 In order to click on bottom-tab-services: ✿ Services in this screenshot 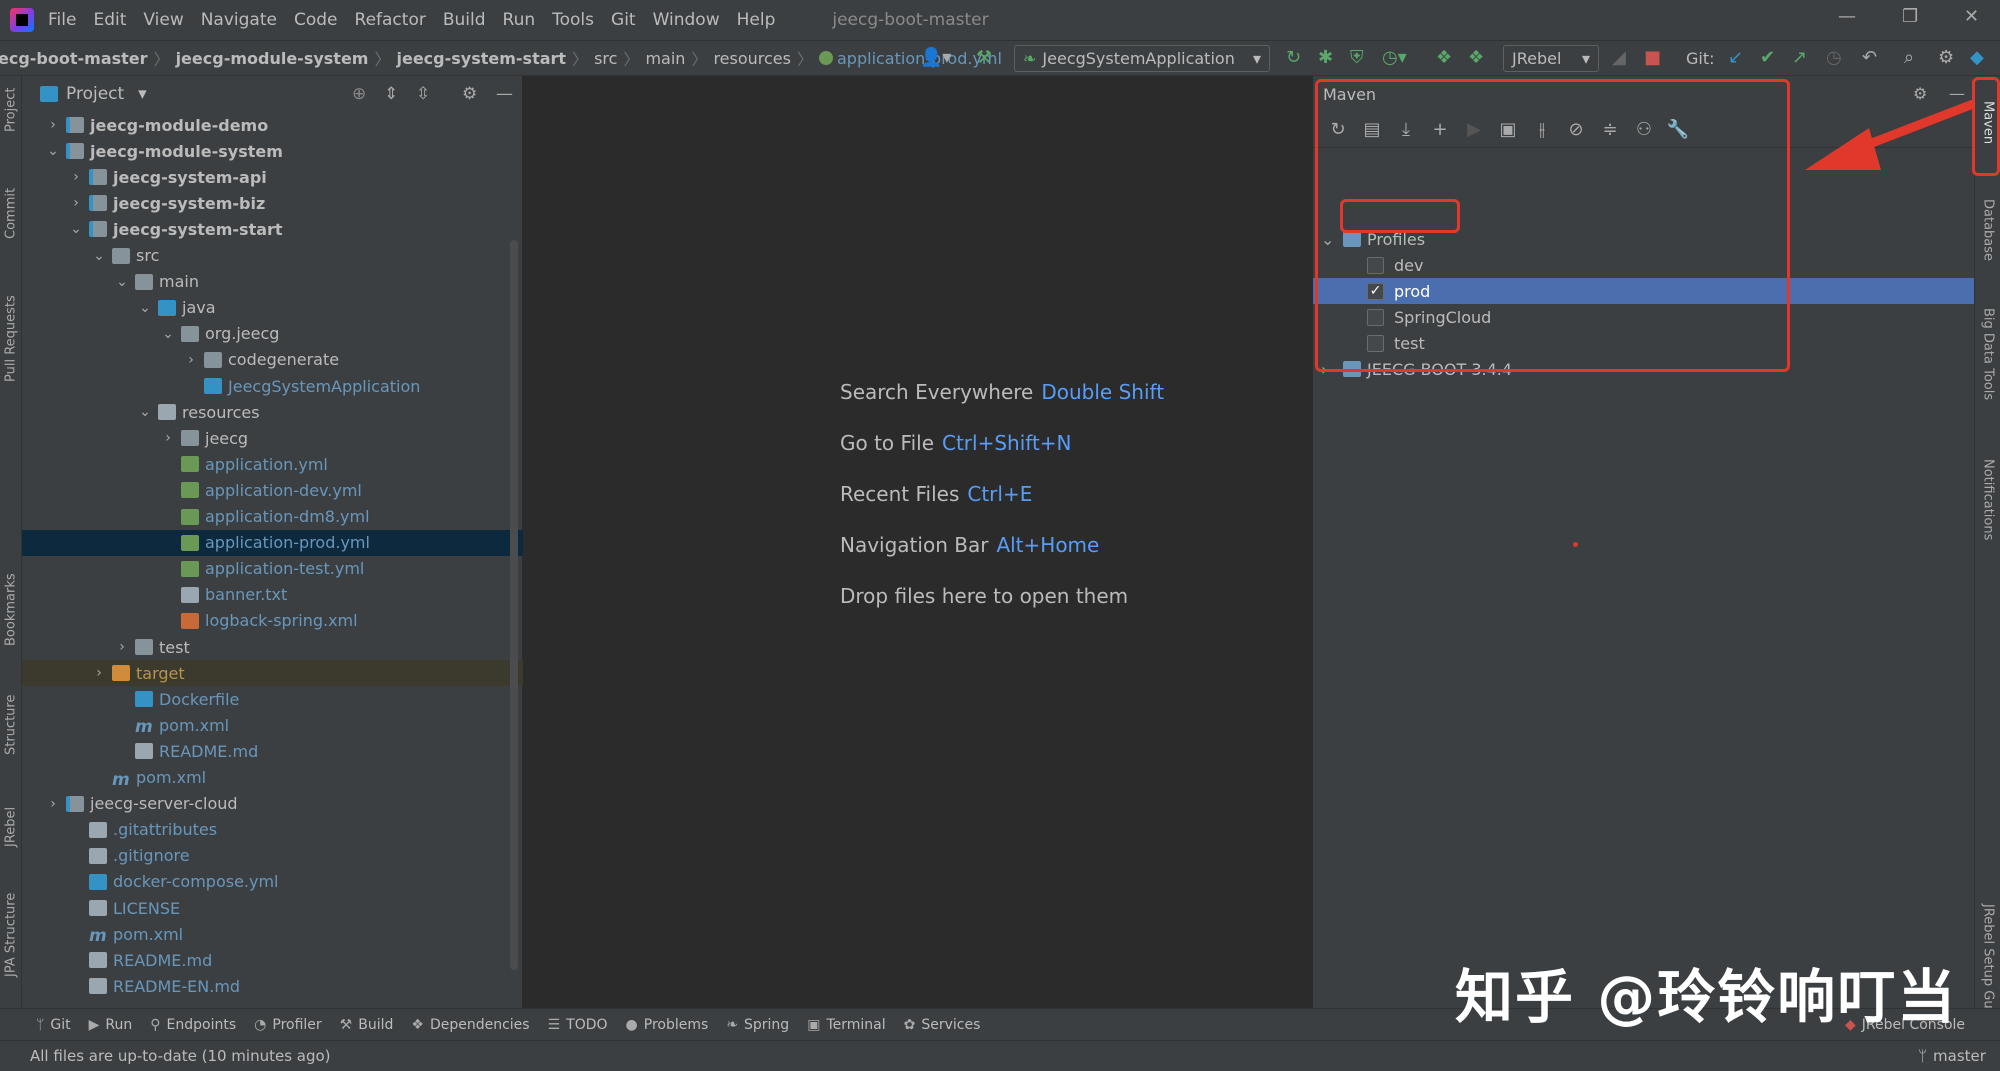, I will do `click(942, 1025)`.